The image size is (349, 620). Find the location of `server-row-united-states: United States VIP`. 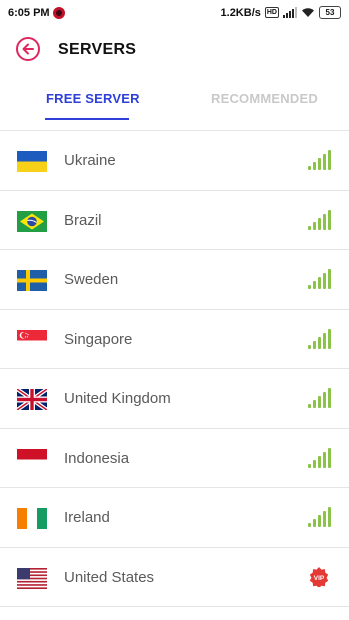

server-row-united-states: United States VIP is located at coordinates (174, 577).